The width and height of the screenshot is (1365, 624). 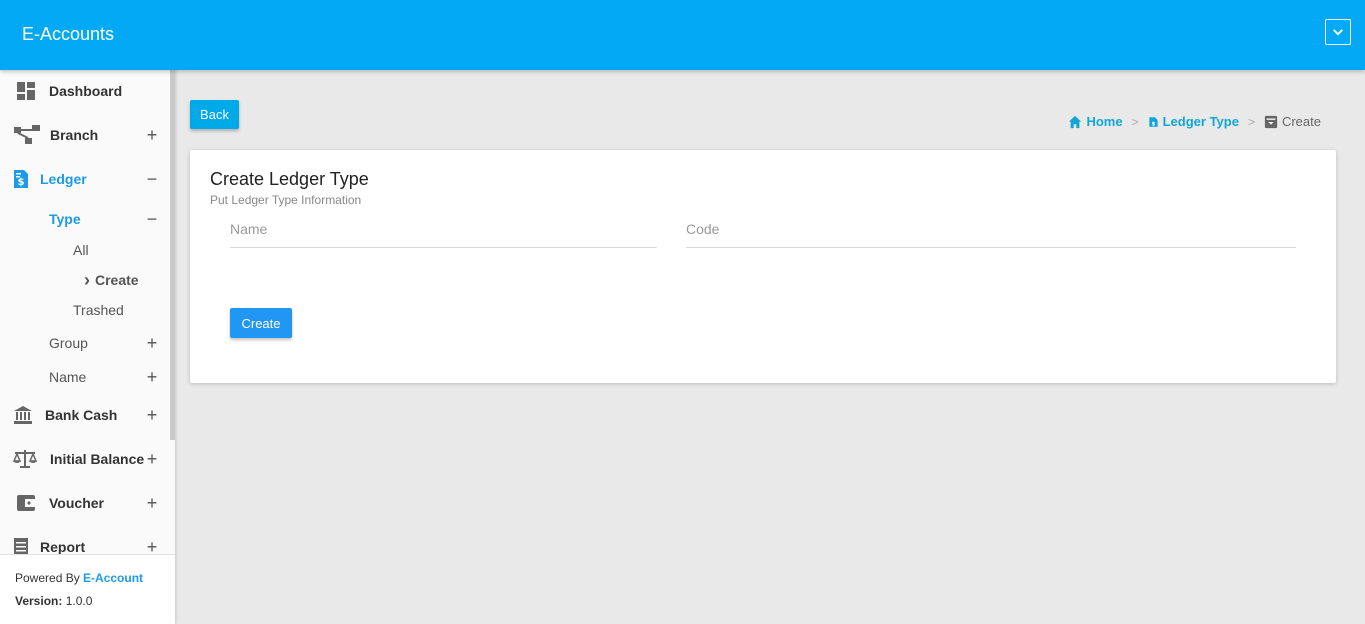 What do you see at coordinates (76, 503) in the screenshot?
I see `sidebar-item-label: Voucher` at bounding box center [76, 503].